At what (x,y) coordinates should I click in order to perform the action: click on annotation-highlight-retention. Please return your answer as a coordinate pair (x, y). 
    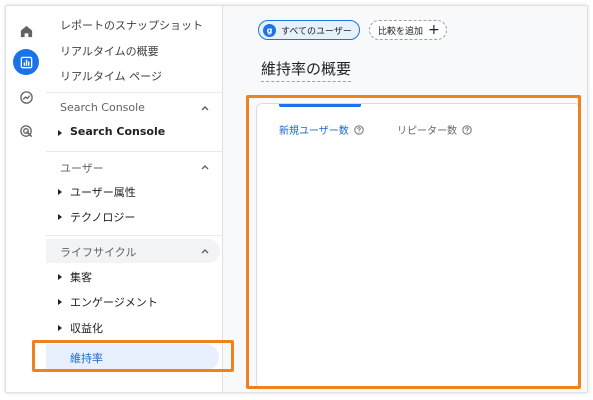
    Looking at the image, I should click on (133, 356).